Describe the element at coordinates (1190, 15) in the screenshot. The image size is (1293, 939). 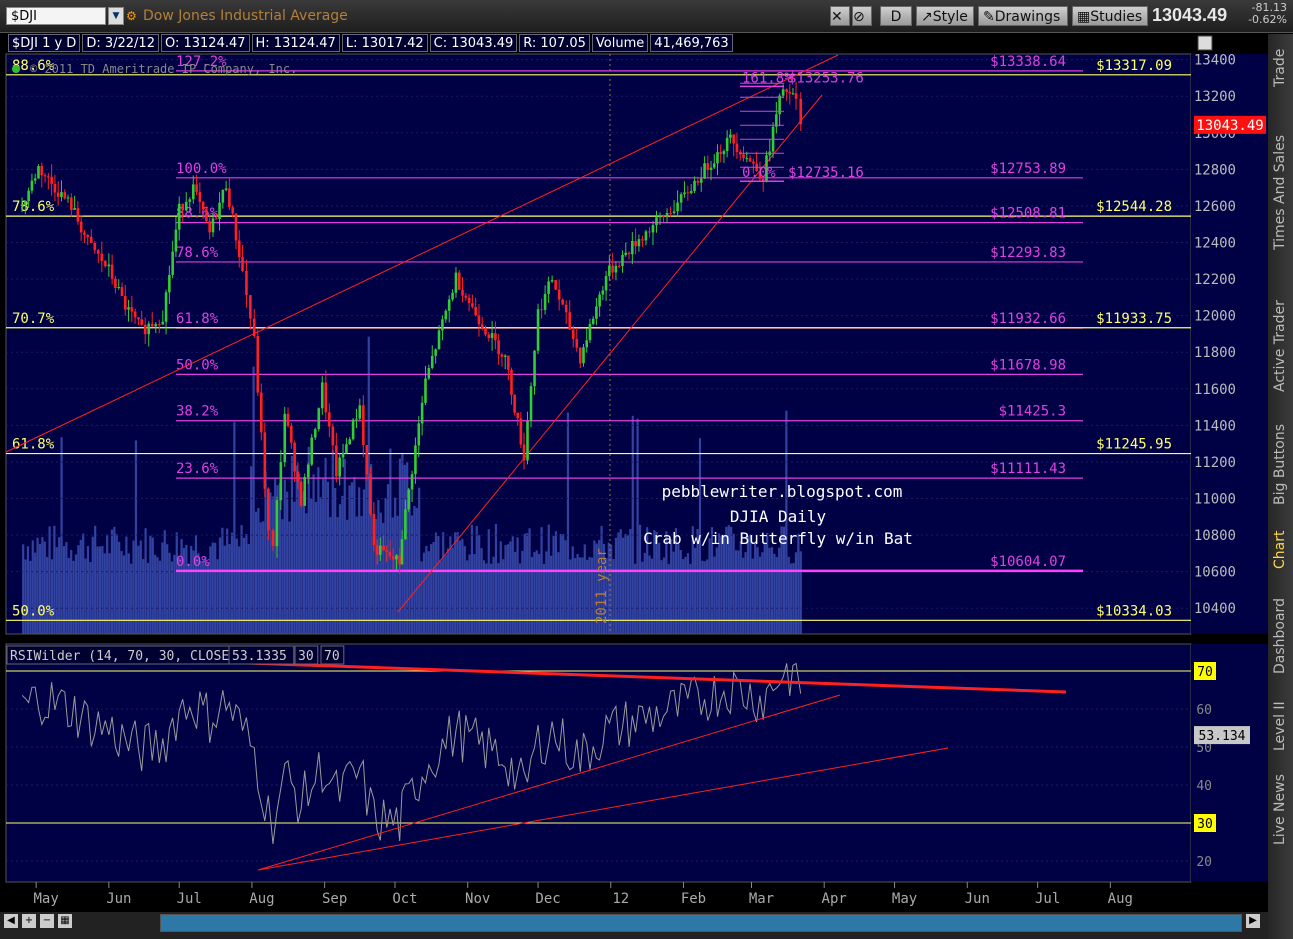
I see `last-price: 13043.49` at that location.